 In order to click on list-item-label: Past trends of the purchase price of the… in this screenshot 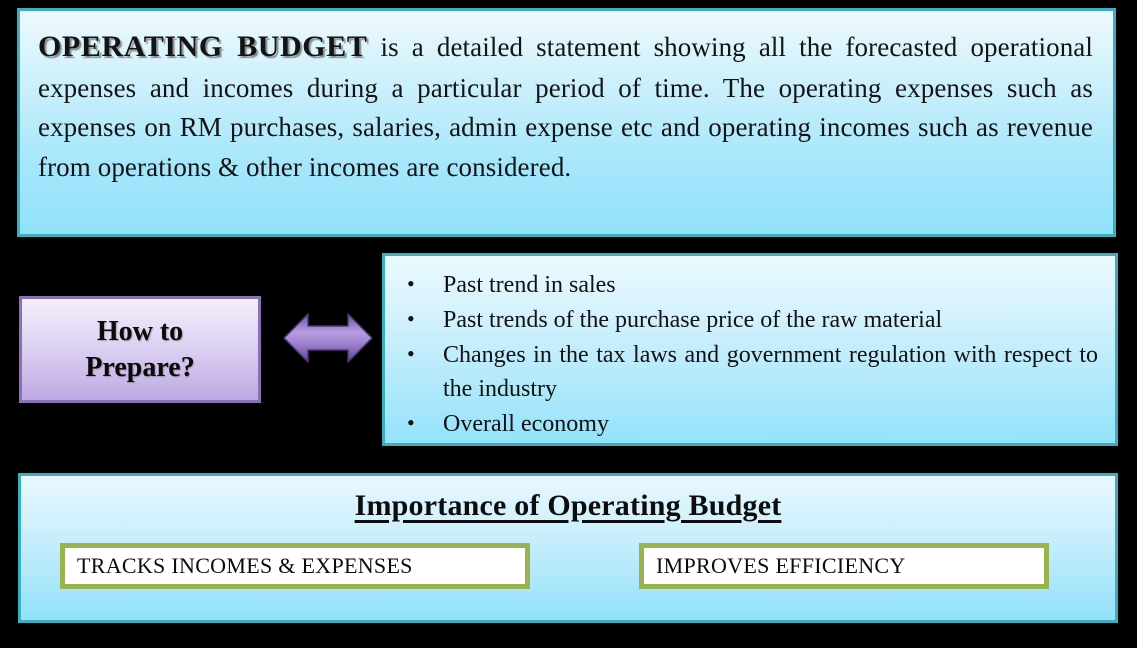, I will do `click(693, 319)`.